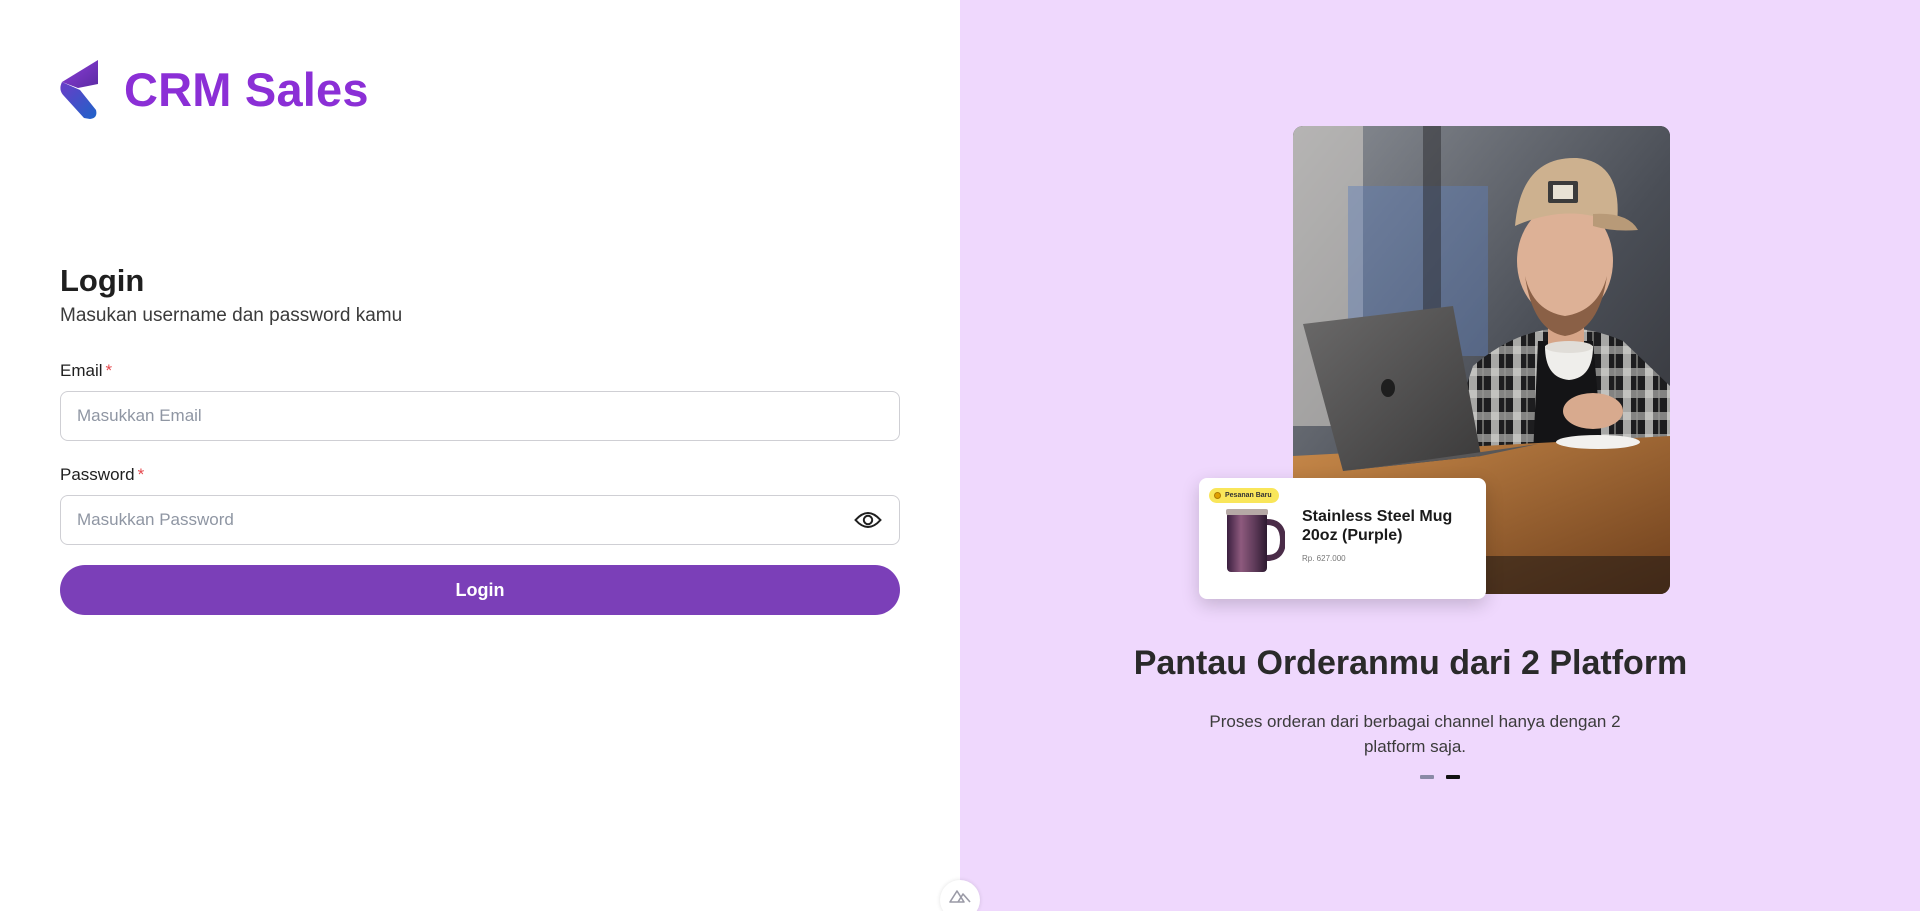 Image resolution: width=1920 pixels, height=911 pixels. I want to click on email-label-text: Email, so click(81, 370).